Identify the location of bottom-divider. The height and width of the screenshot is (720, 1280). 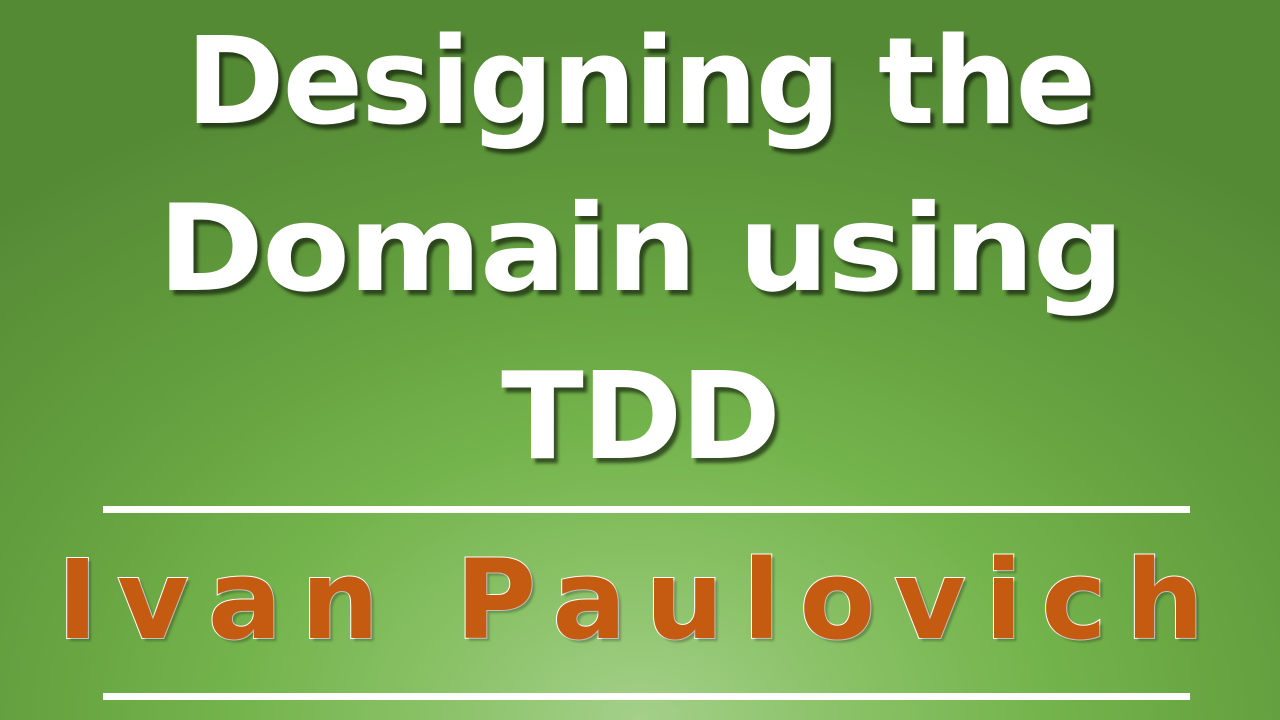
(646, 696).